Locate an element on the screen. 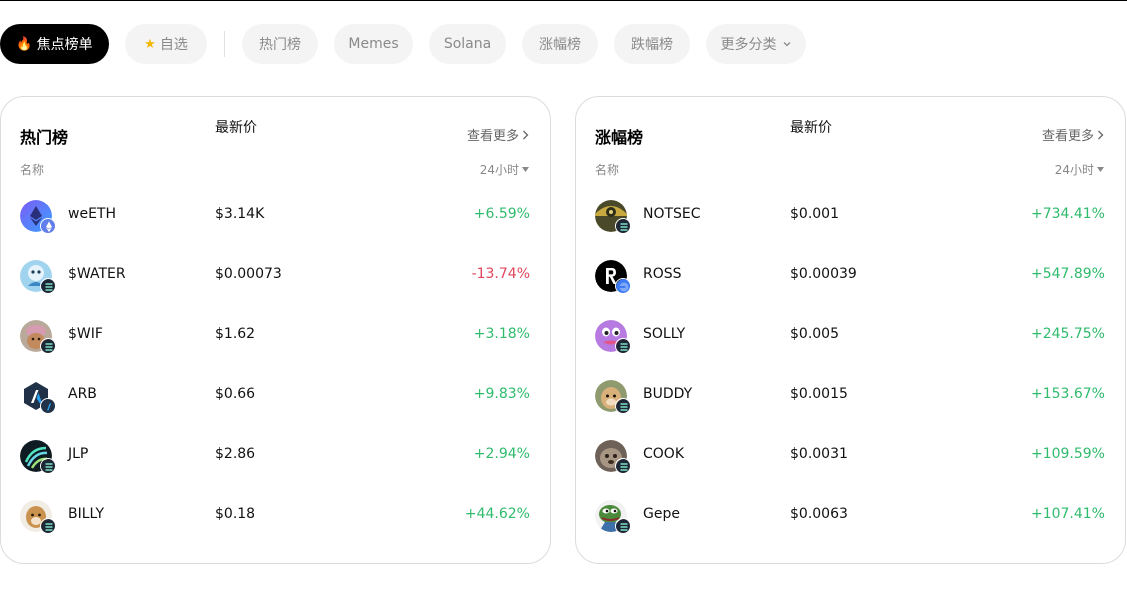 This screenshot has height=594, width=1127. tab-label: 更多分类 is located at coordinates (748, 45).